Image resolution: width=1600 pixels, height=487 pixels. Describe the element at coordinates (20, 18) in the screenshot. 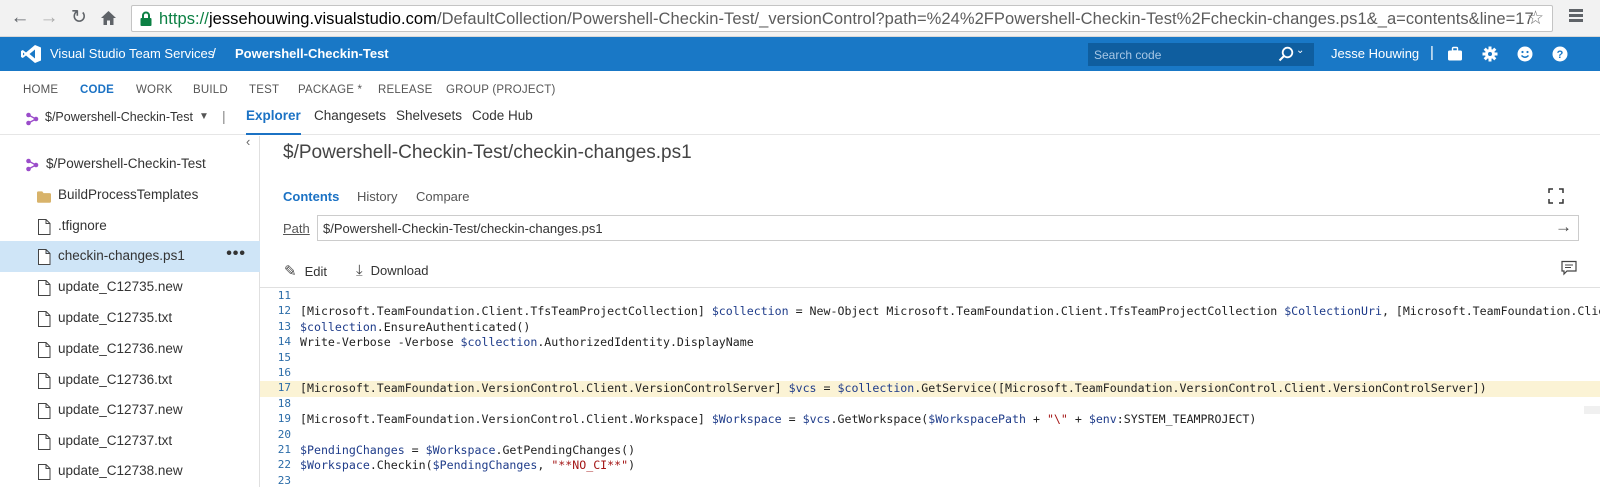

I see `back-arrow-icon: ←` at that location.